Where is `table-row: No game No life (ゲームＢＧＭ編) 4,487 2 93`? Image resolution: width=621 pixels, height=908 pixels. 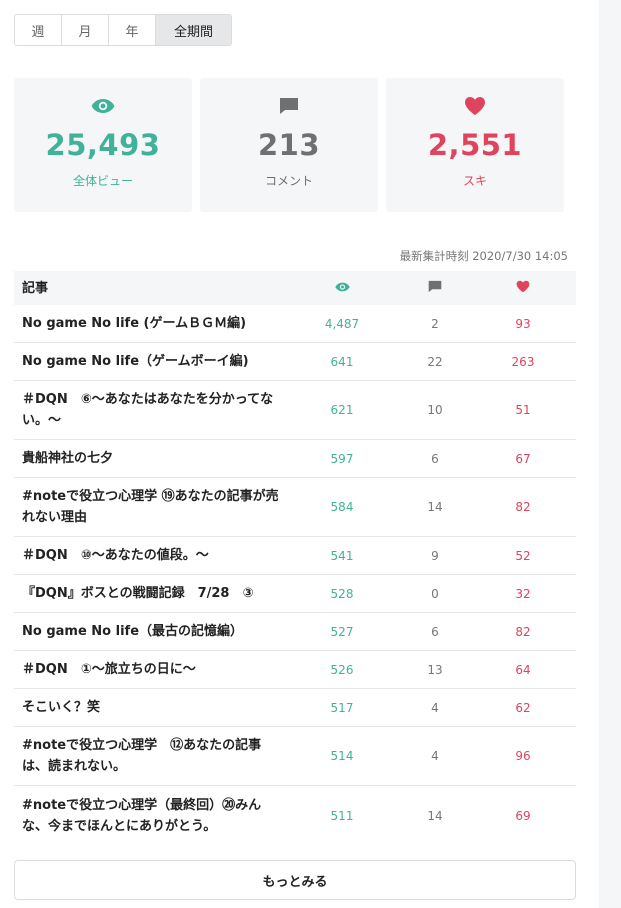 table-row: No game No life (ゲームＢＧＭ編) 4,487 2 93 is located at coordinates (295, 324).